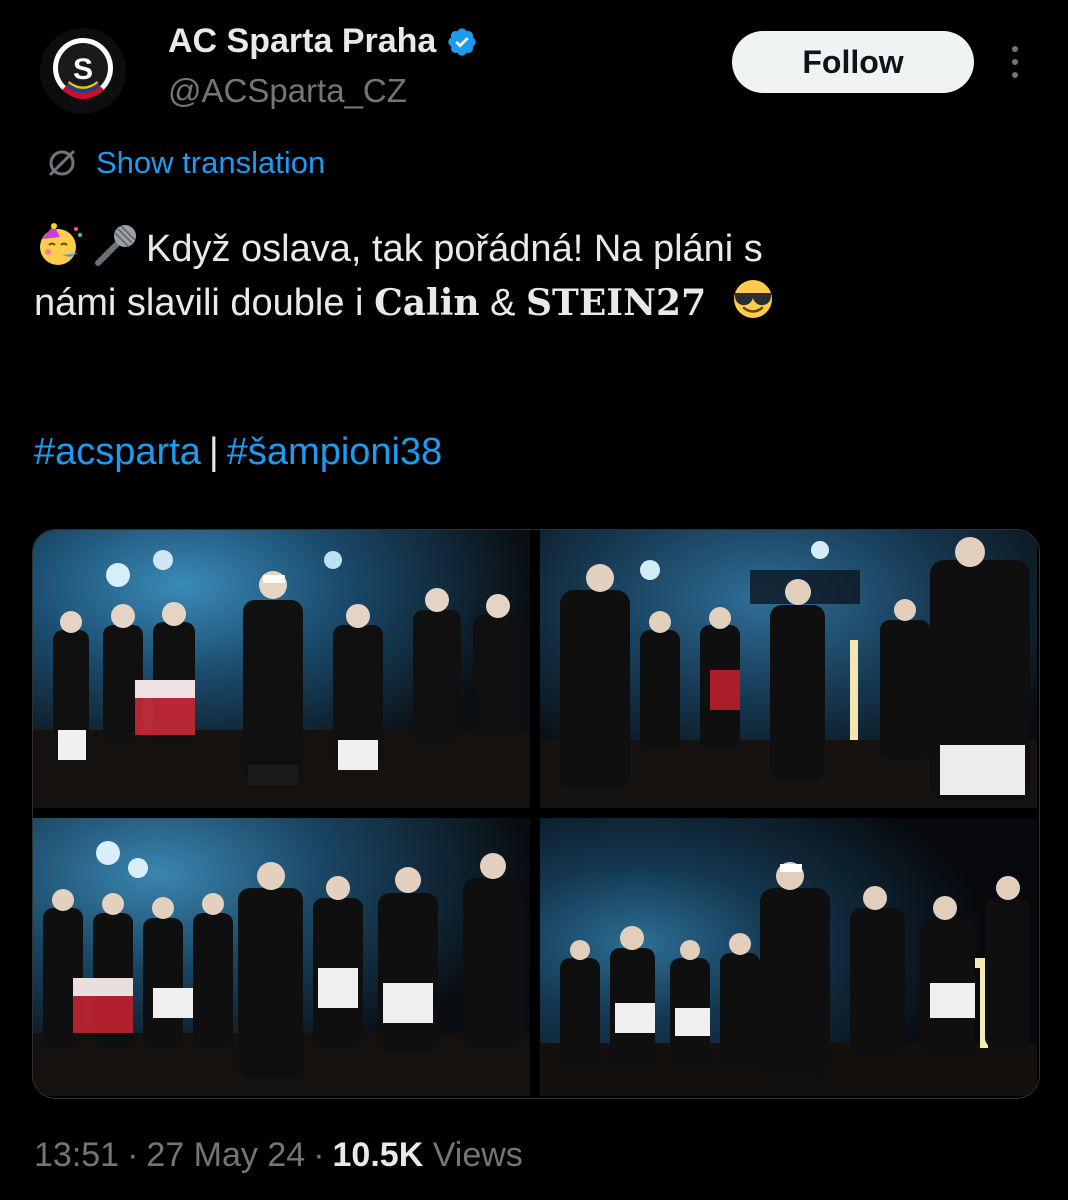 Image resolution: width=1068 pixels, height=1200 pixels. I want to click on tweet-name-stein27: STEIN27, so click(616, 303).